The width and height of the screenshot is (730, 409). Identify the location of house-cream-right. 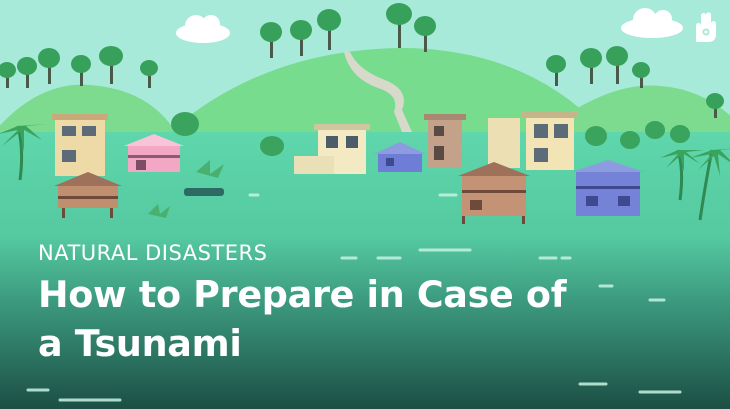
(533, 141).